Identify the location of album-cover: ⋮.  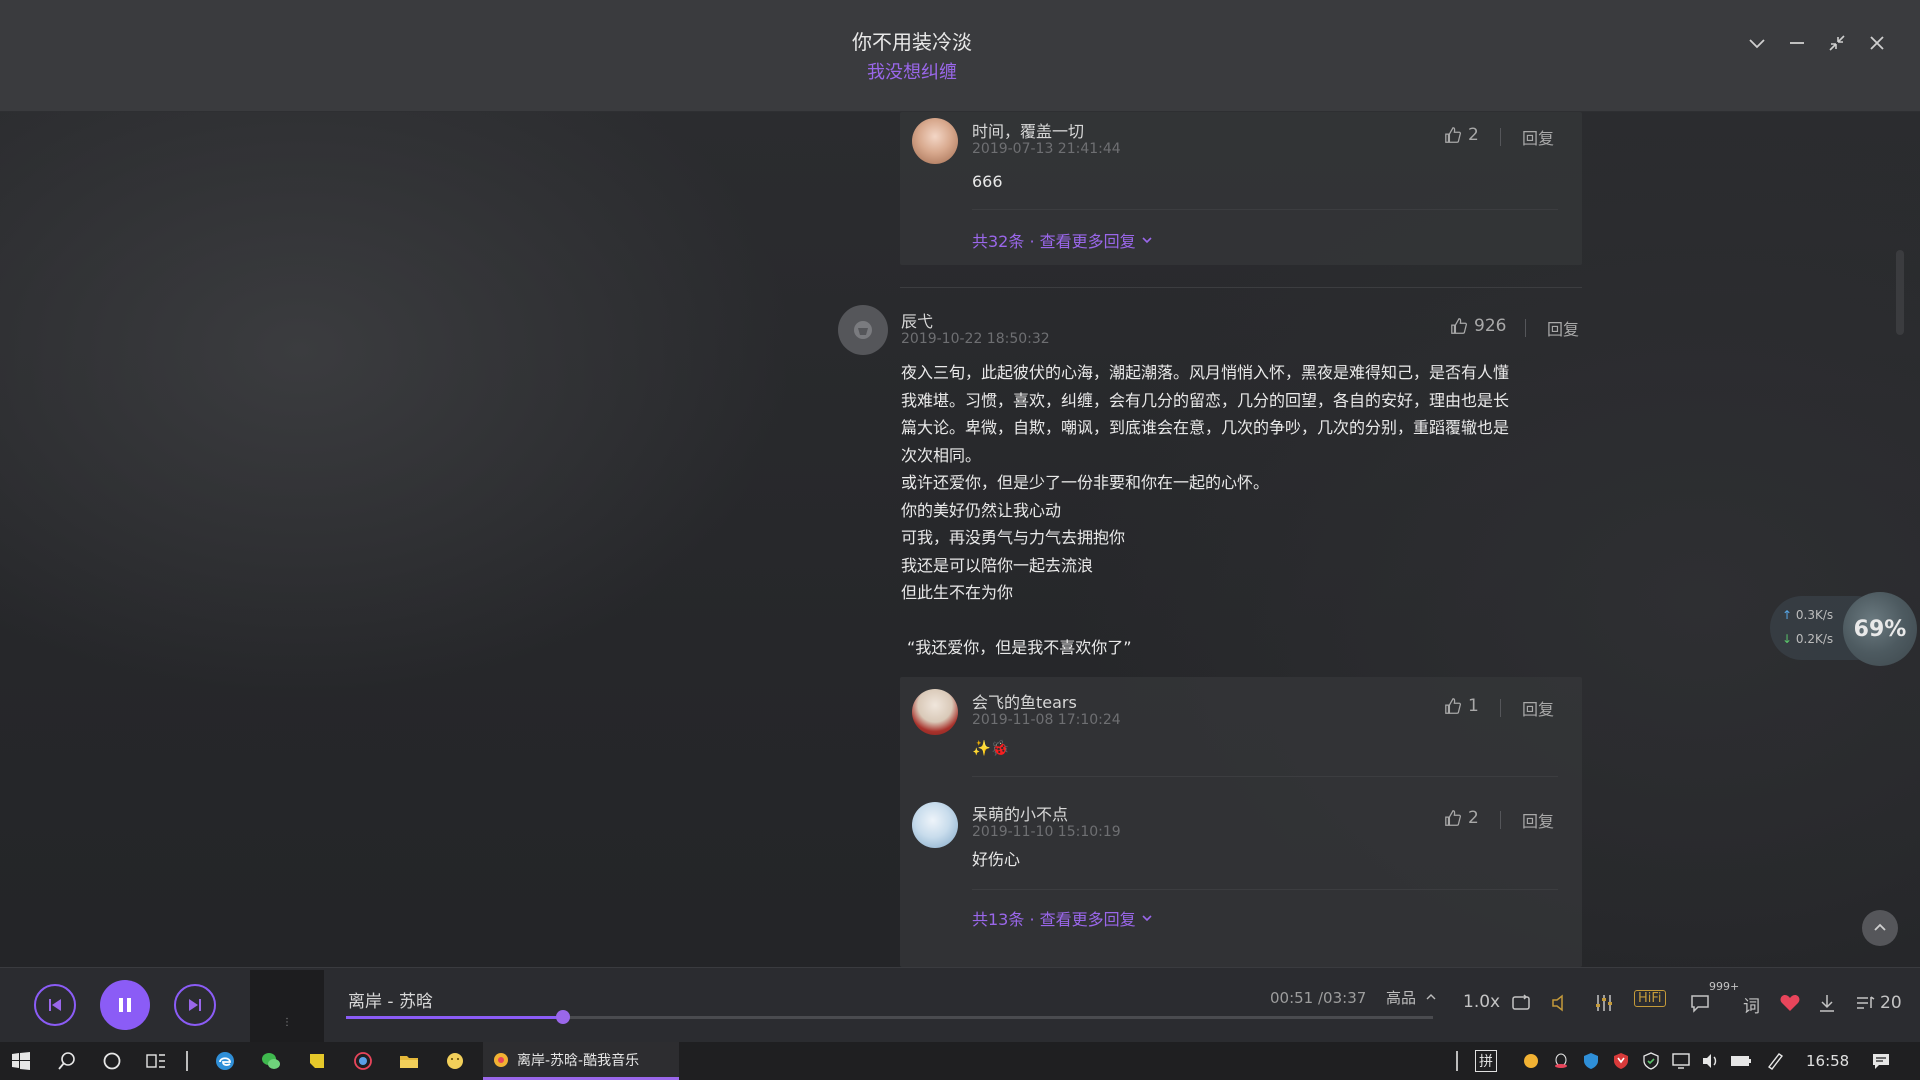
(287, 1006).